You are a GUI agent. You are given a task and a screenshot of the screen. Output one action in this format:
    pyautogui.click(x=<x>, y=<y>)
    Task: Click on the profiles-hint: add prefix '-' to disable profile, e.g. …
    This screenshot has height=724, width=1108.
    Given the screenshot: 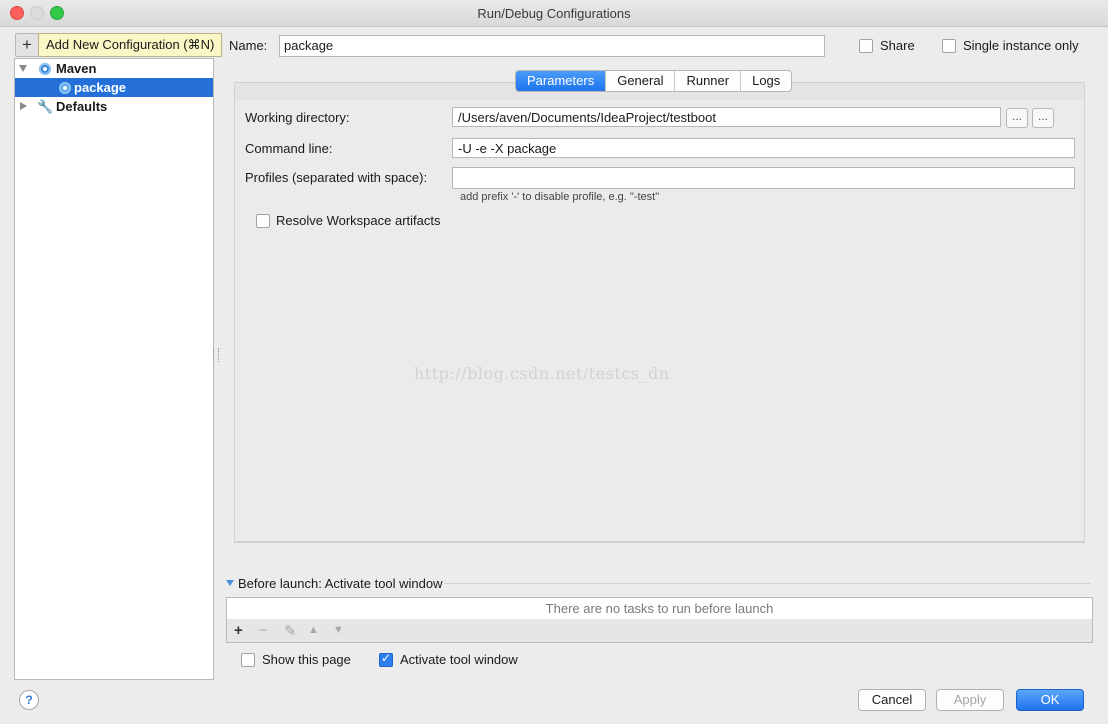 What is the action you would take?
    pyautogui.click(x=560, y=197)
    